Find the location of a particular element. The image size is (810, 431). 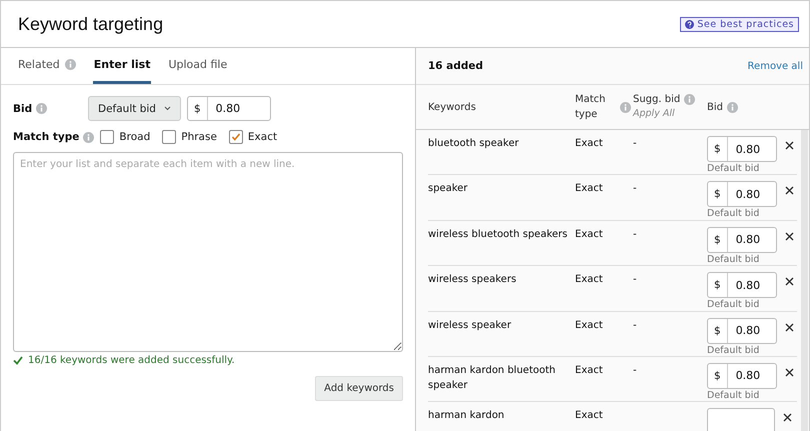

bid-field is located at coordinates (741, 419).